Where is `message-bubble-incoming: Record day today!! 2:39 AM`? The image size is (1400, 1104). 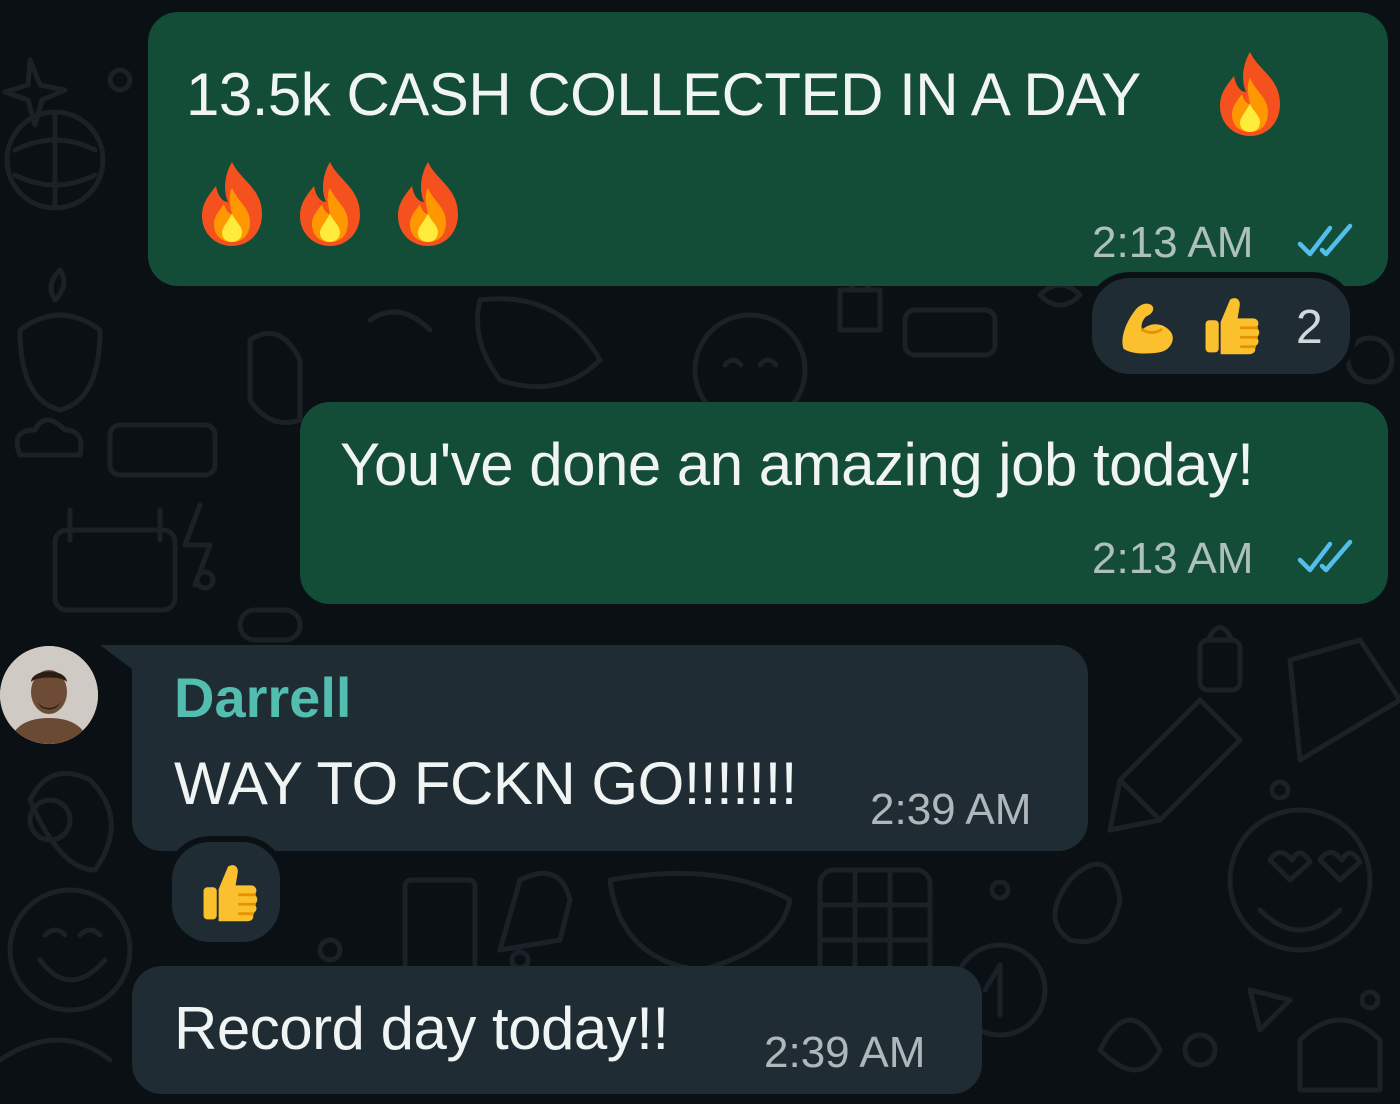
message-bubble-incoming: Record day today!! 2:39 AM is located at coordinates (557, 1030).